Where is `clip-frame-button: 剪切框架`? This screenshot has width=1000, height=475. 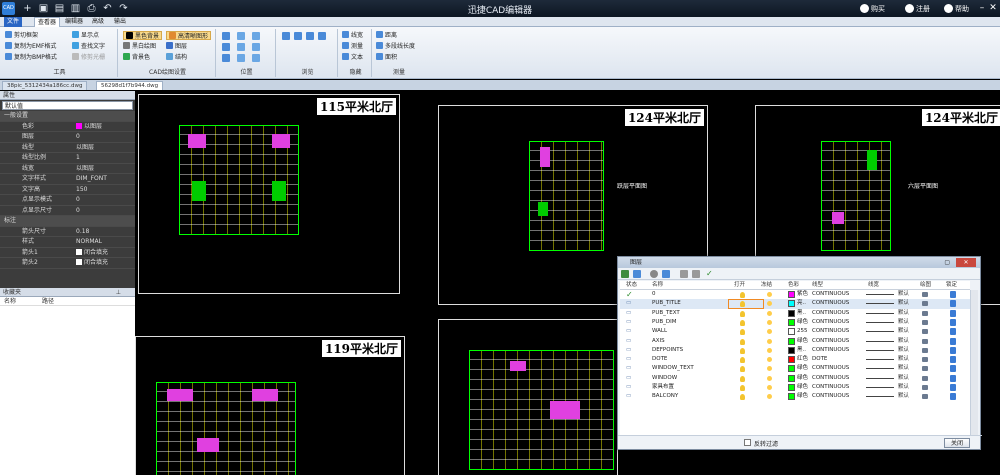
clip-frame-button: 剪切框架 is located at coordinates (21, 35).